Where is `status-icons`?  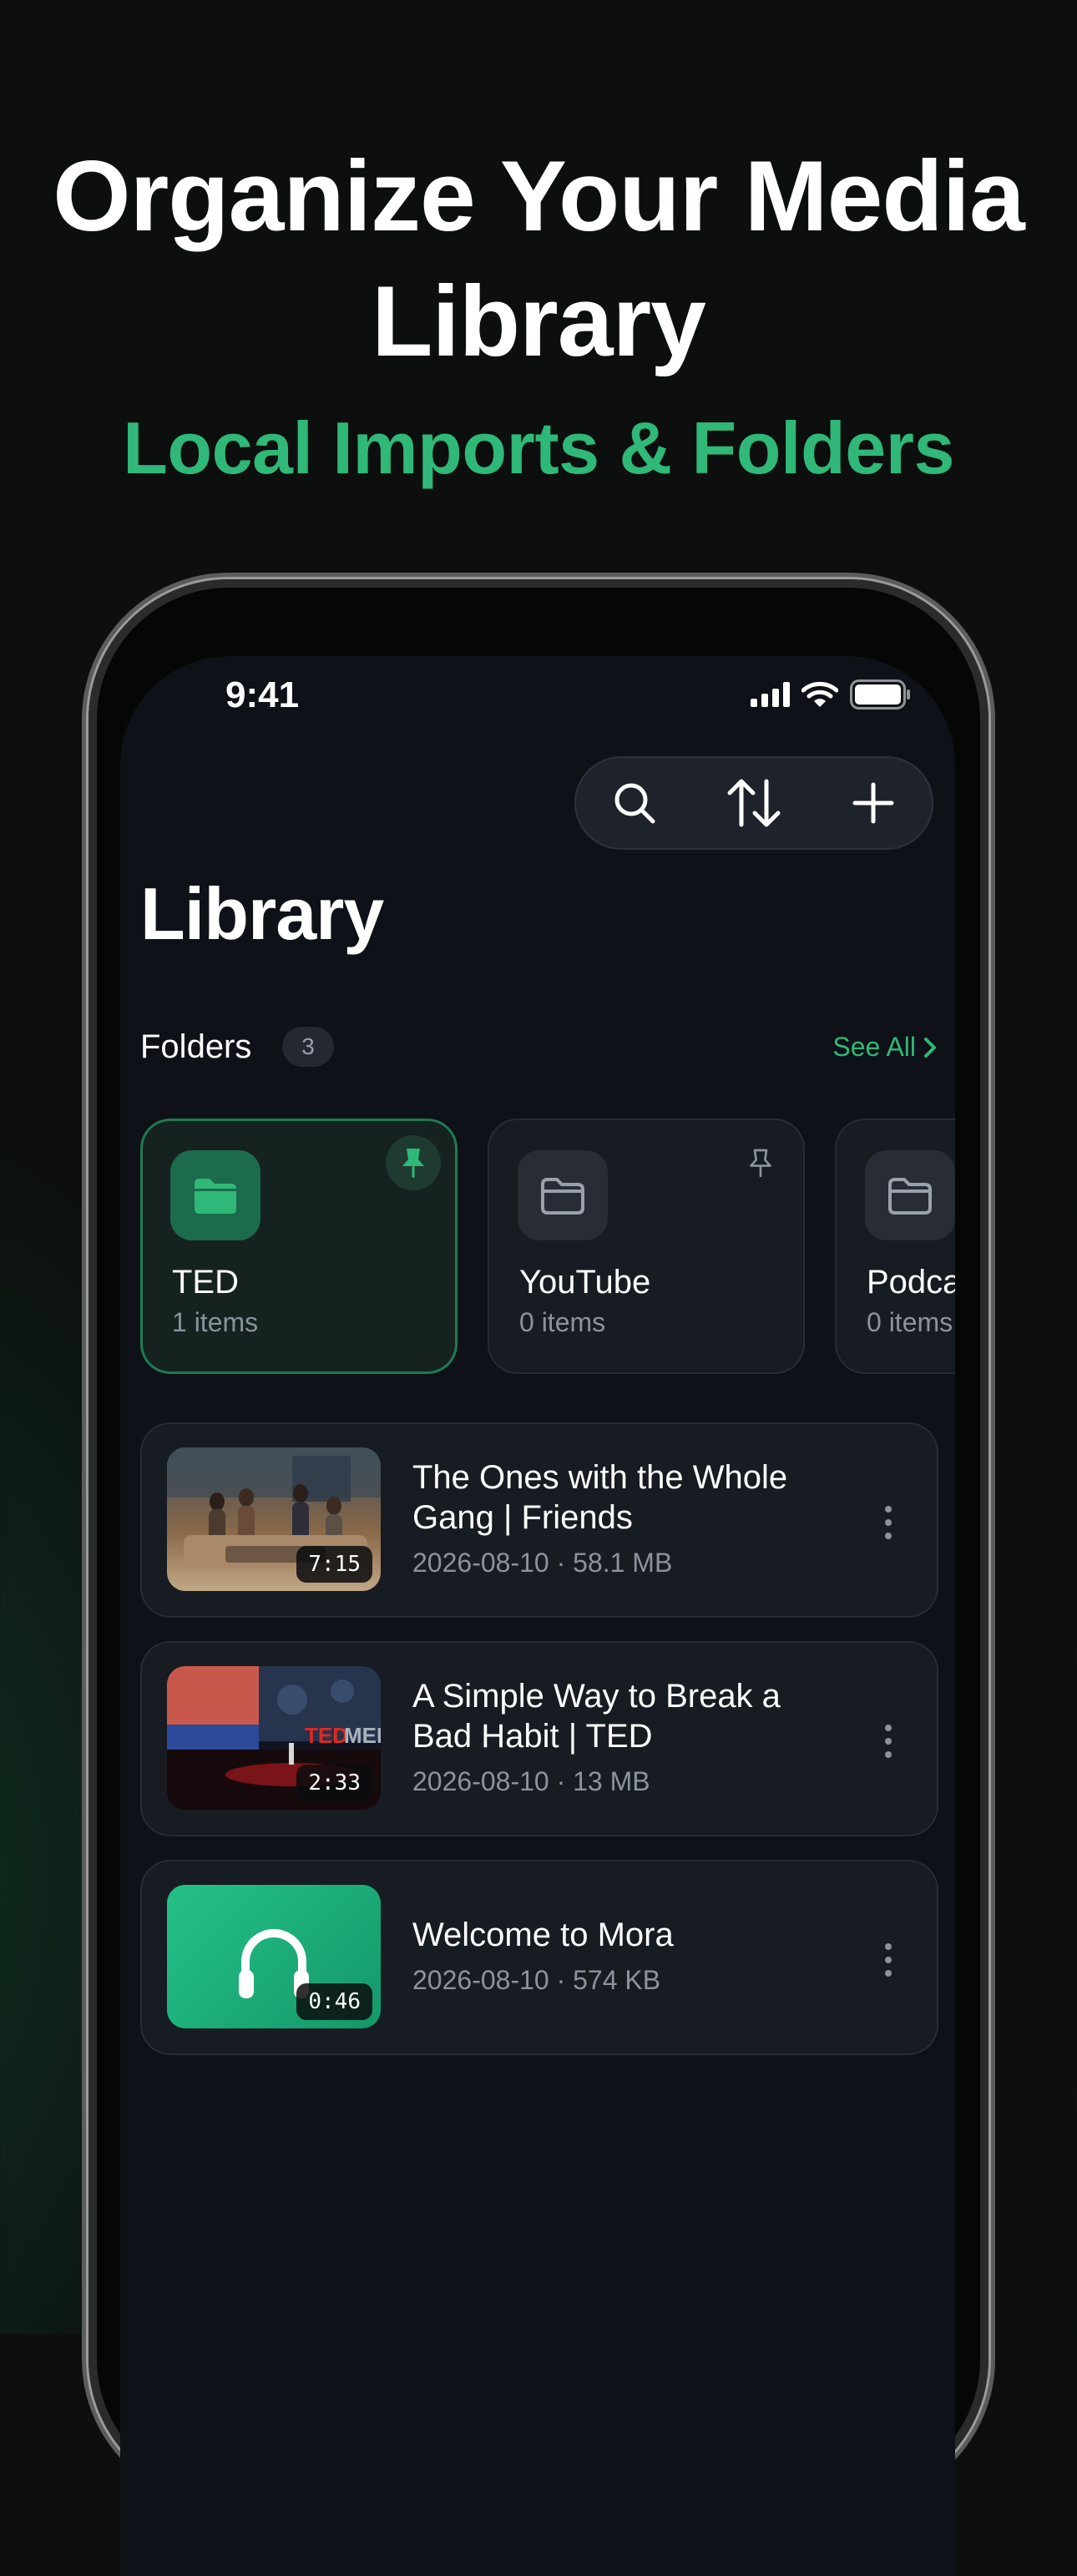 status-icons is located at coordinates (831, 694).